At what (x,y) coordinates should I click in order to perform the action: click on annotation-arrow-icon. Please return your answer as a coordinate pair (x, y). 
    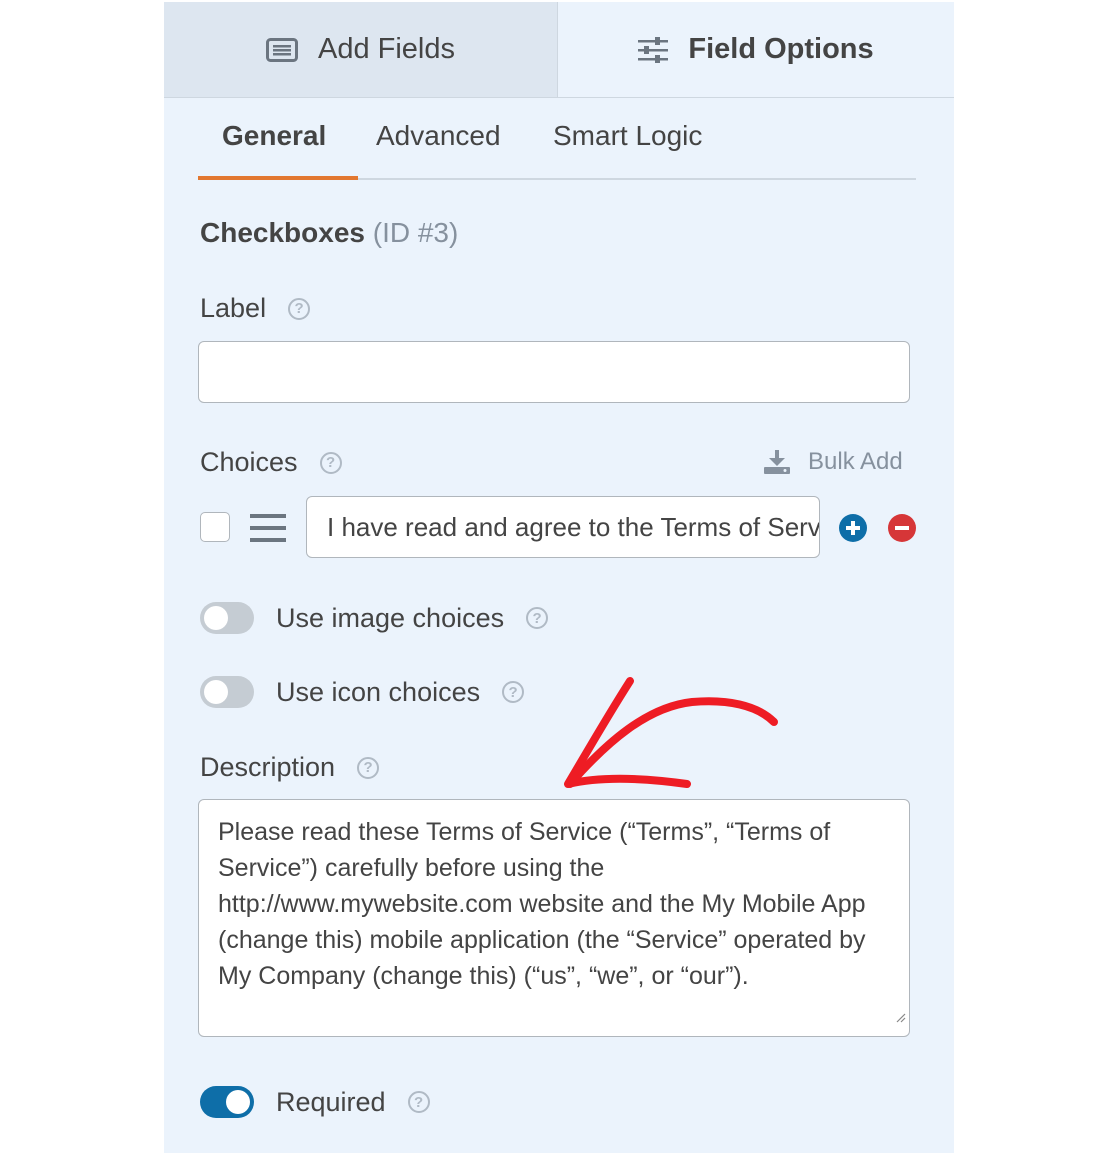
    Looking at the image, I should click on (672, 739).